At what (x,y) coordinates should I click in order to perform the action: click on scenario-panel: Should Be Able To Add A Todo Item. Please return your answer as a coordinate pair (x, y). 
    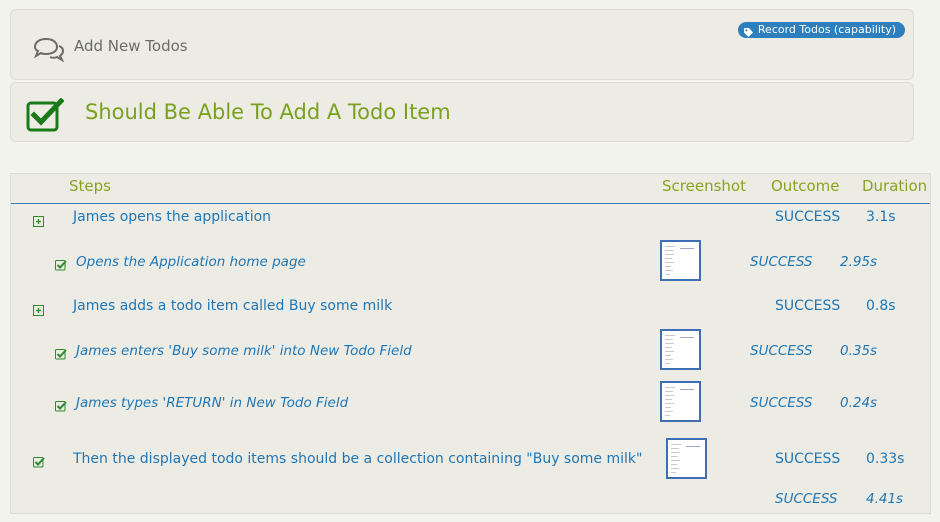
    Looking at the image, I should click on (462, 112).